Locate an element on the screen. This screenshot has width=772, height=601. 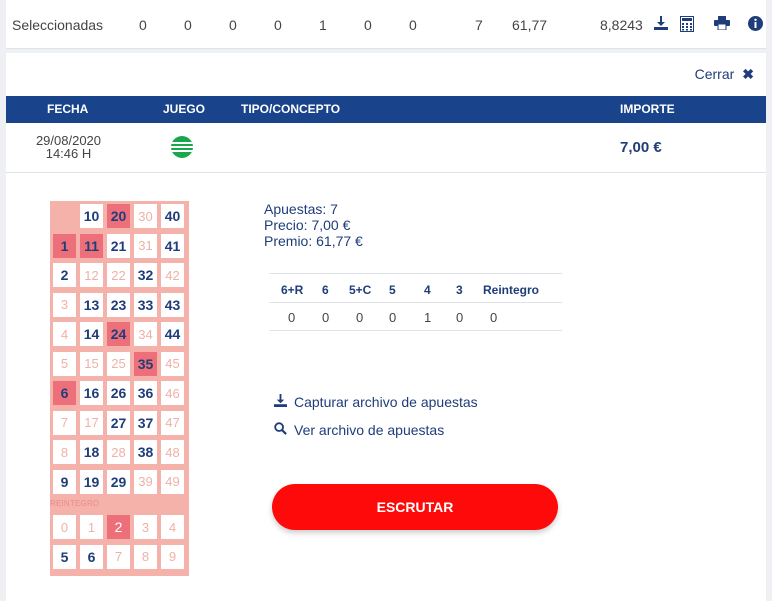
ticket-number: 7 is located at coordinates (64, 422).